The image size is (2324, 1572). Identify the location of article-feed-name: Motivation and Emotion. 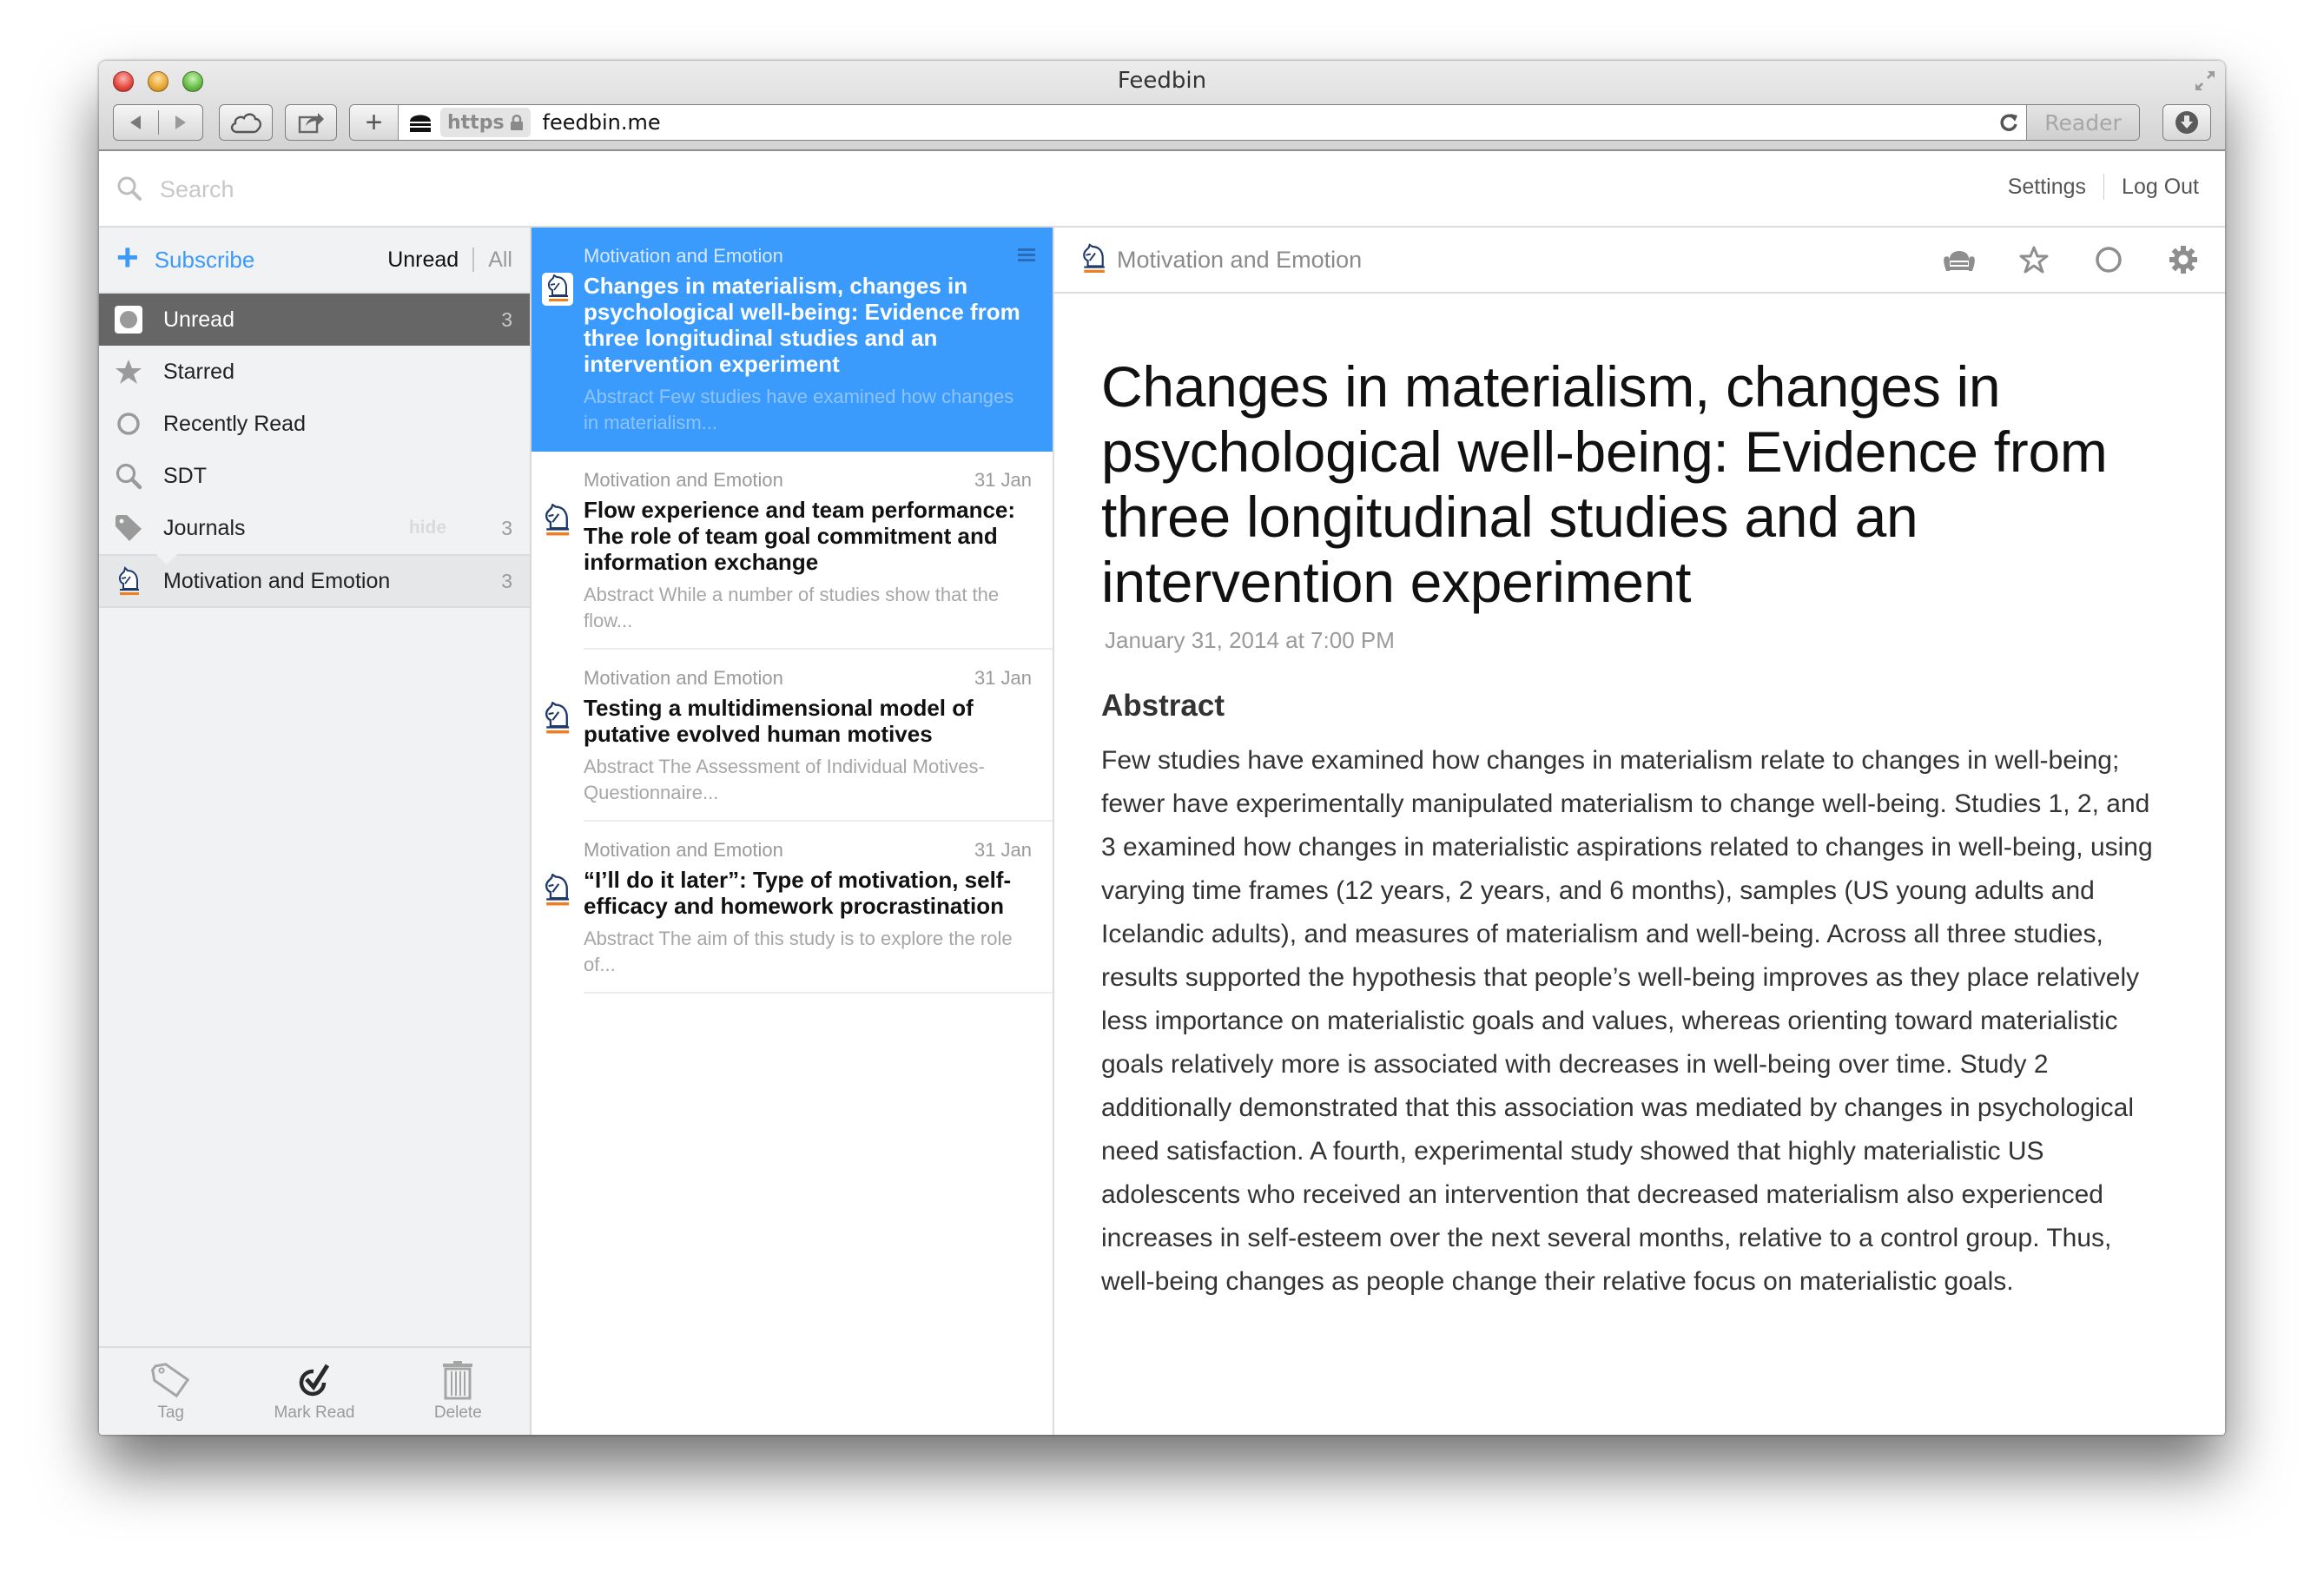
(1239, 261).